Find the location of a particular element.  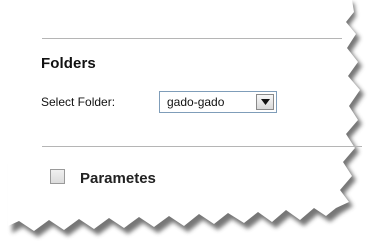

folder-select-arrow-button is located at coordinates (265, 102).